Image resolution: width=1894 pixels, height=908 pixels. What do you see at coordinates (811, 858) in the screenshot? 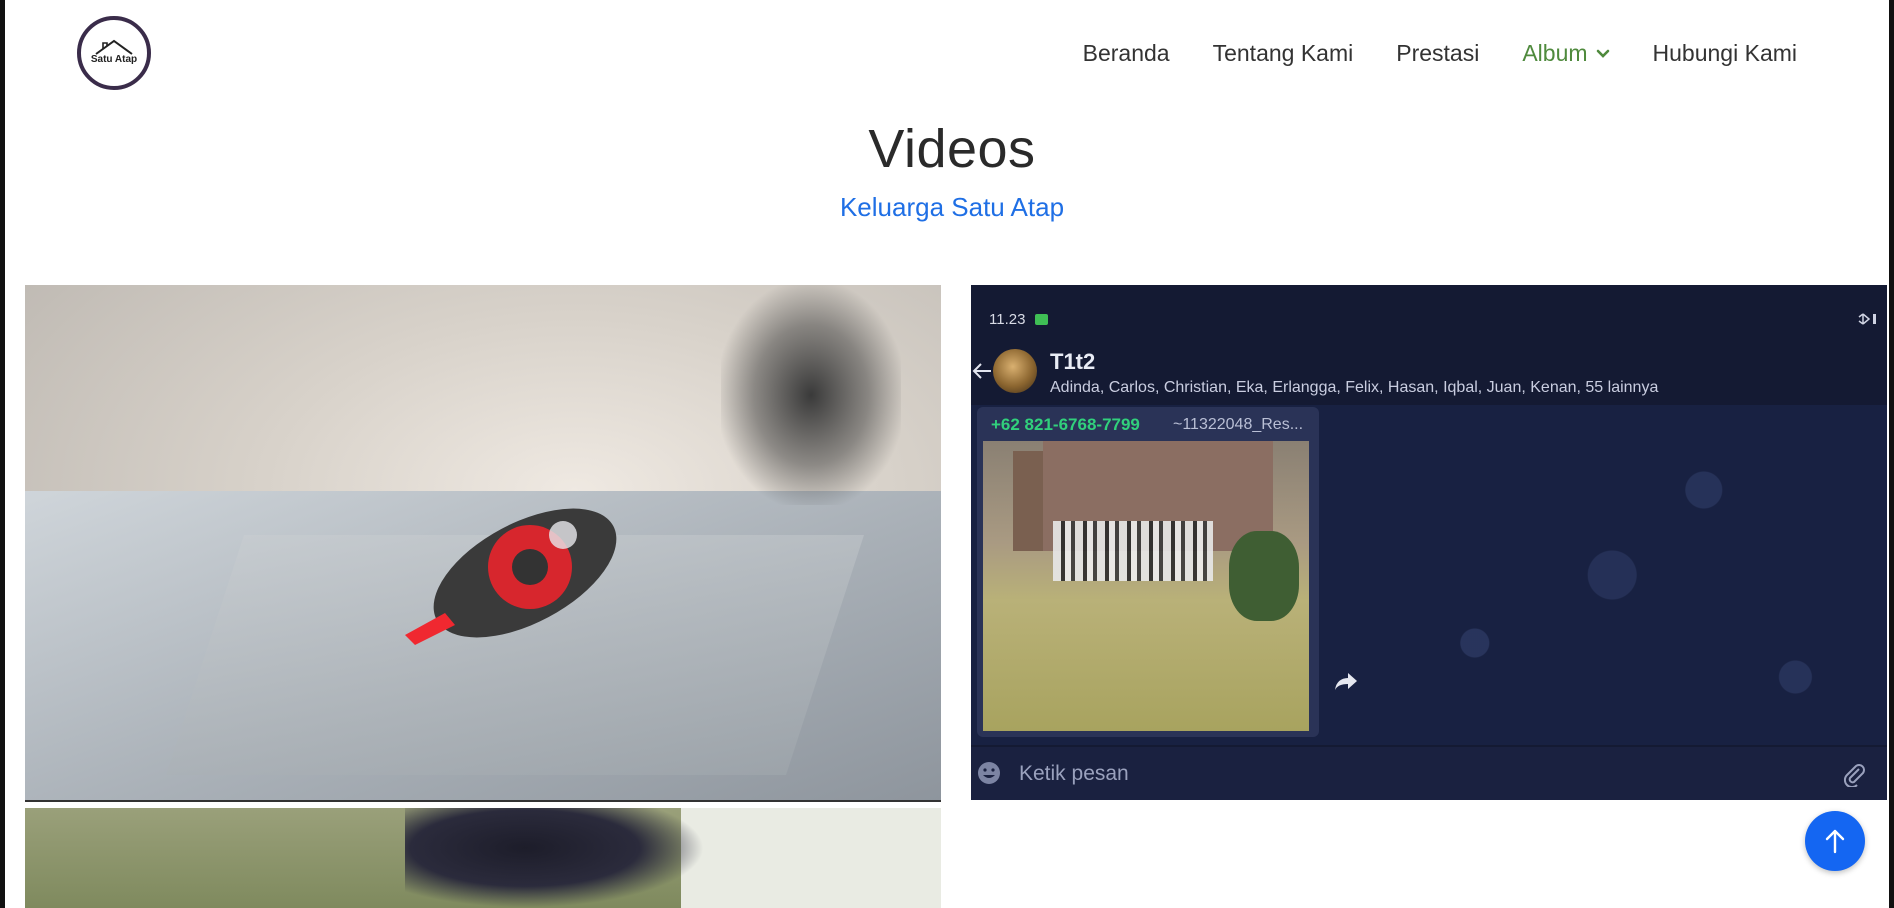
I see `video-3-bg` at bounding box center [811, 858].